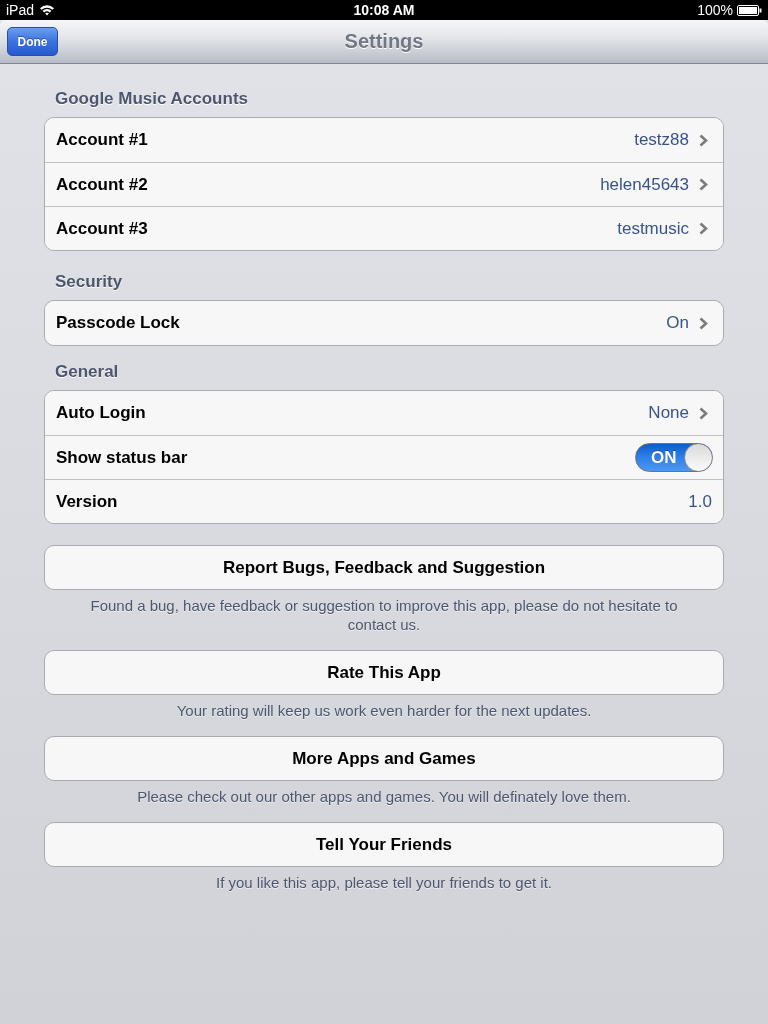 This screenshot has height=1024, width=768. What do you see at coordinates (87, 501) in the screenshot?
I see `row-label: Version` at bounding box center [87, 501].